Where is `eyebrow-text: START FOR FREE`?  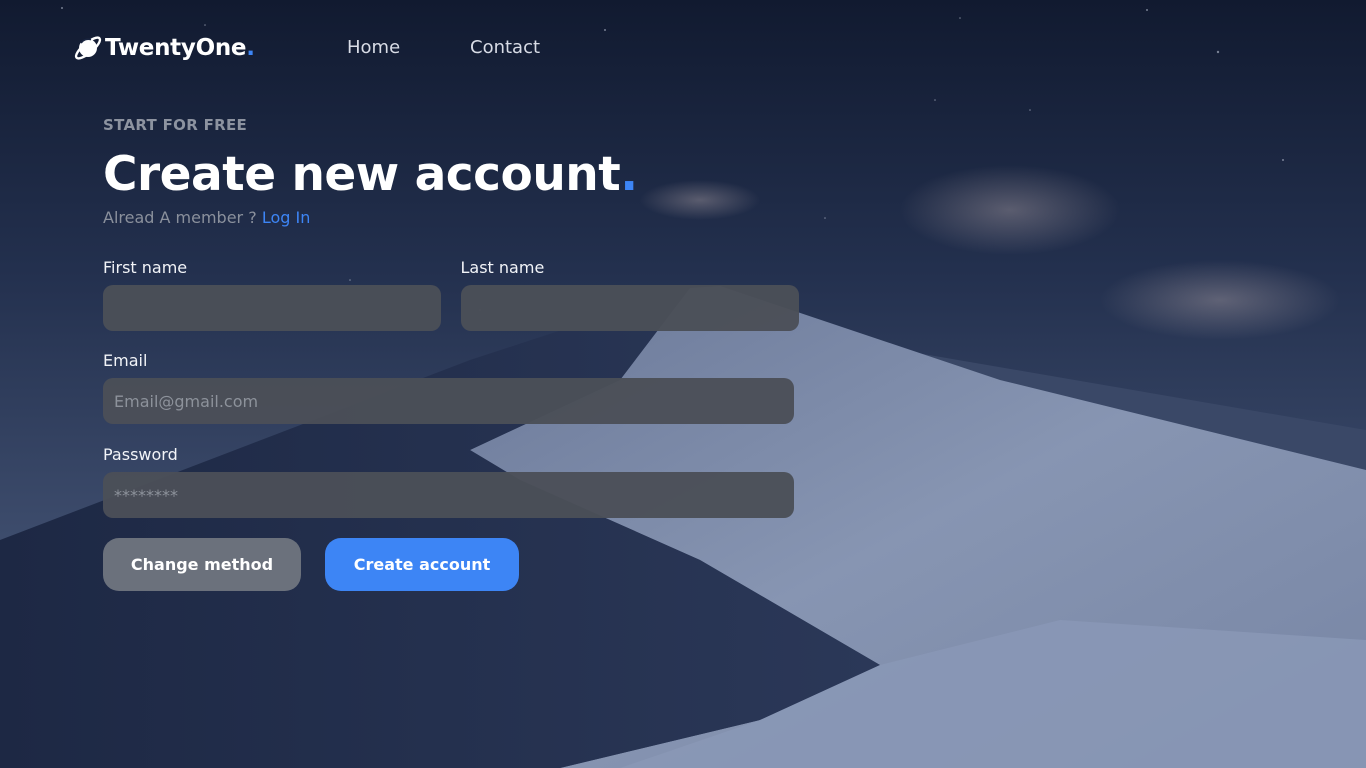 eyebrow-text: START FOR FREE is located at coordinates (175, 125).